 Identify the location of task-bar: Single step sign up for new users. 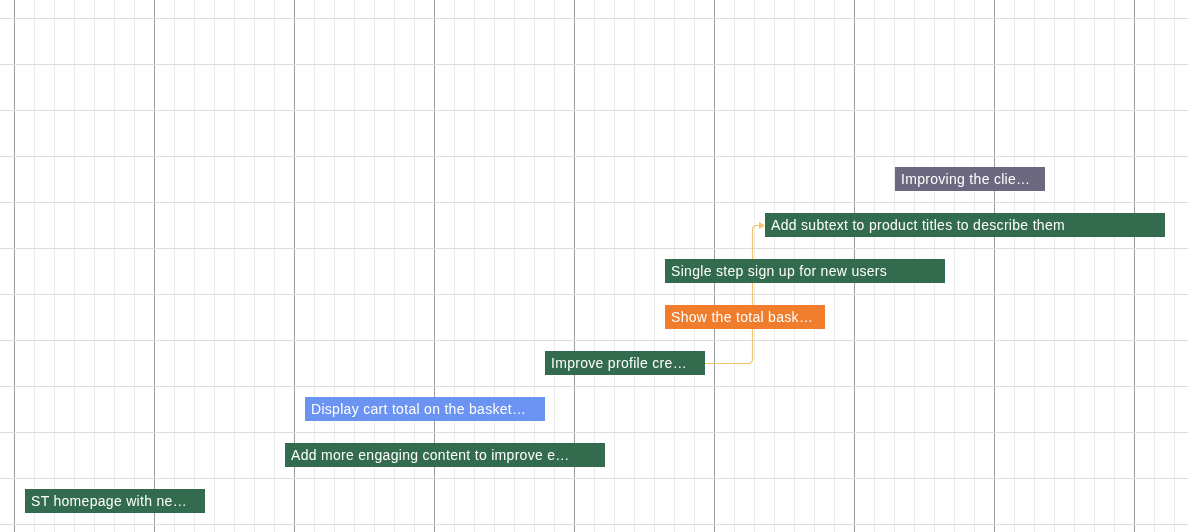
(805, 271).